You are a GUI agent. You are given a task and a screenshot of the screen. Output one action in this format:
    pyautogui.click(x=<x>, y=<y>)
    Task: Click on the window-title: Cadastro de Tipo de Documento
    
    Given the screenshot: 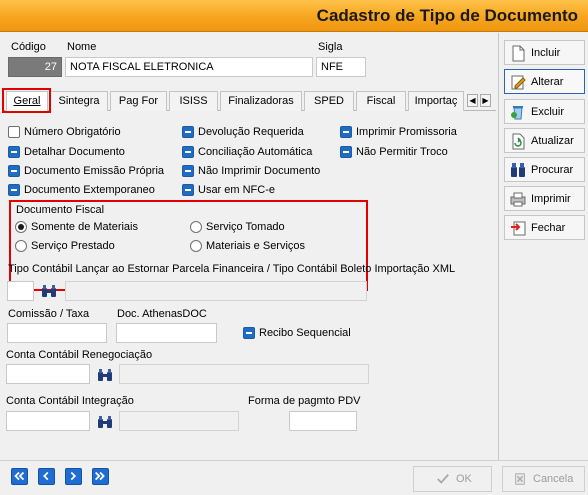 What is the action you would take?
    pyautogui.click(x=447, y=15)
    